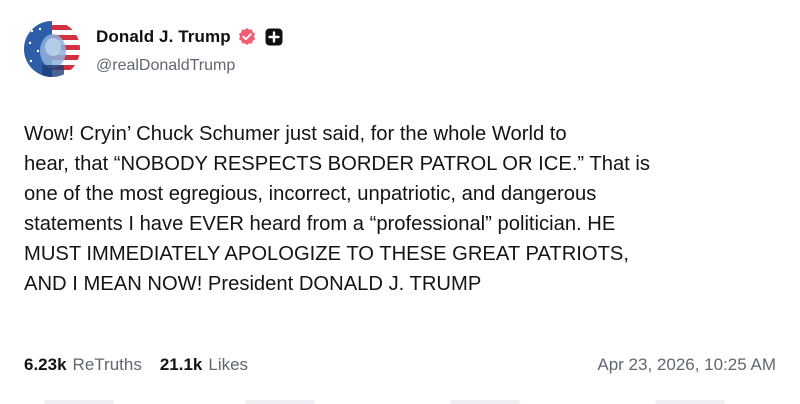  What do you see at coordinates (163, 37) in the screenshot?
I see `author-display-name: Donald J. Trump` at bounding box center [163, 37].